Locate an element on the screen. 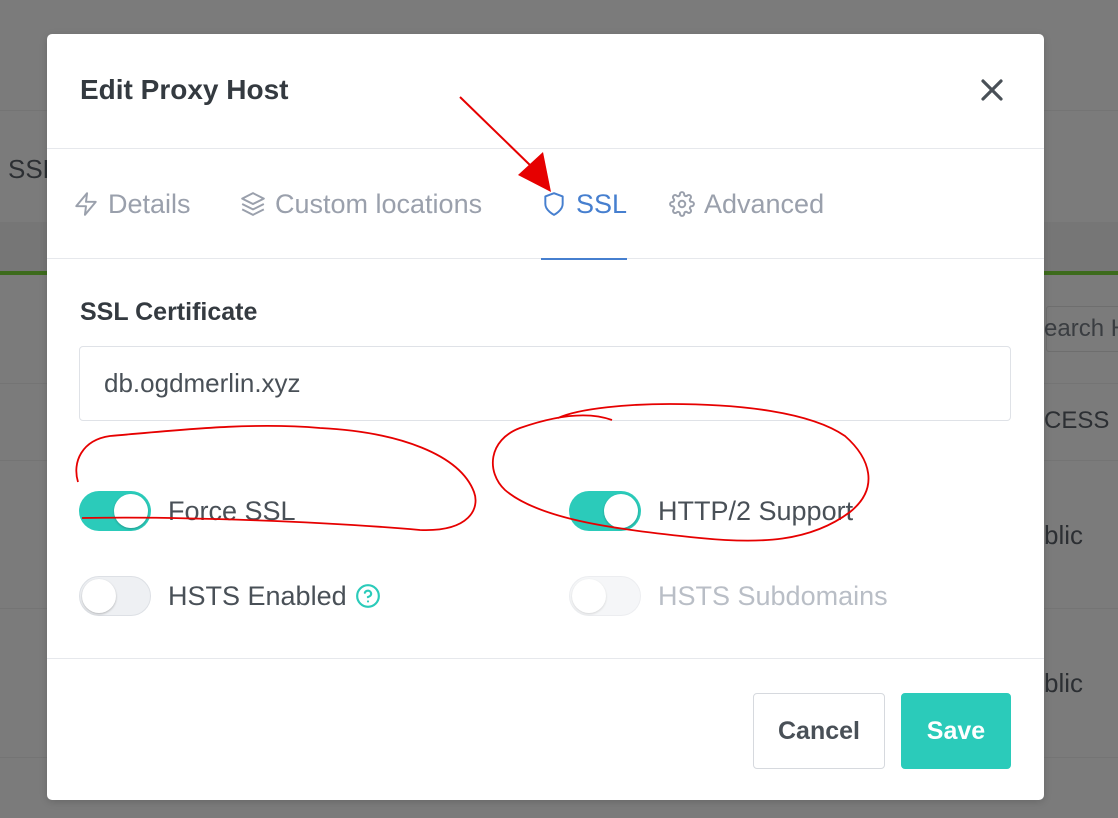  hsts-enabled-label: HSTS Enabled is located at coordinates (257, 595).